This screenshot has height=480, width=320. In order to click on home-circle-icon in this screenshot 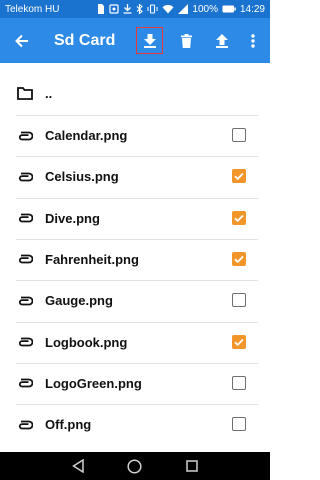, I will do `click(135, 466)`.